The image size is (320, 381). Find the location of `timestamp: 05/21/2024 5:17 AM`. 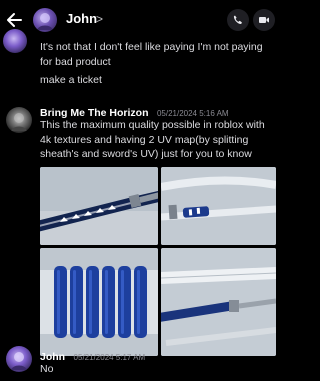

timestamp: 05/21/2024 5:17 AM is located at coordinates (109, 357).